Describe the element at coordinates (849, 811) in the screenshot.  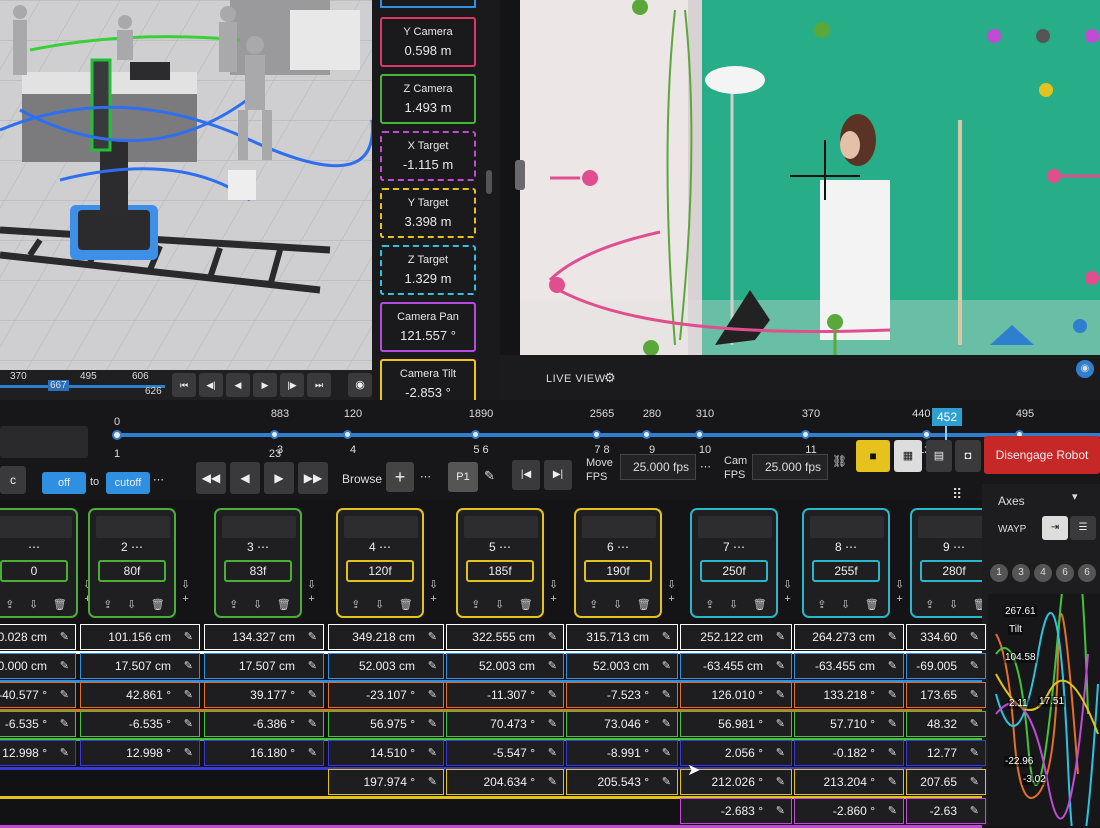
I see `table-cell: -2.860 ° ✎` at that location.